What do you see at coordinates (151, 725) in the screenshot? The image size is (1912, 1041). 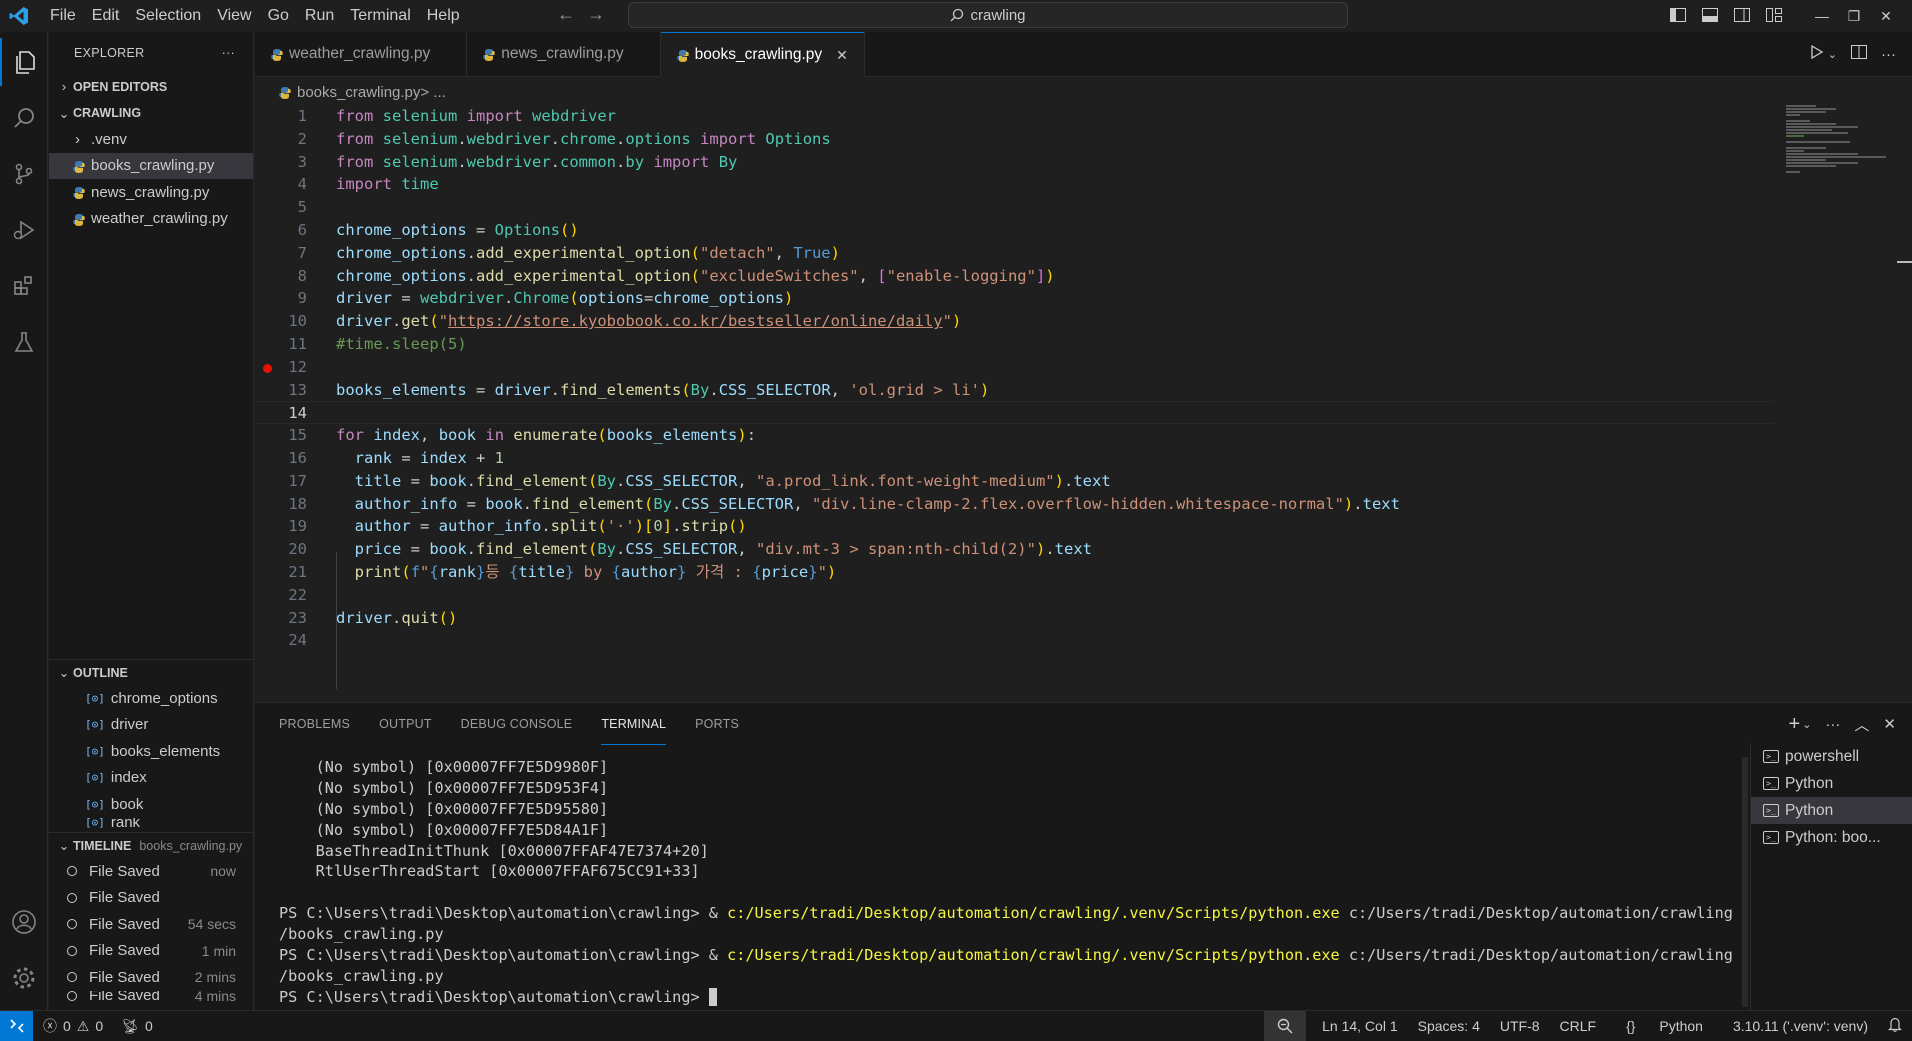 I see `outline-item: [⊙] driver` at bounding box center [151, 725].